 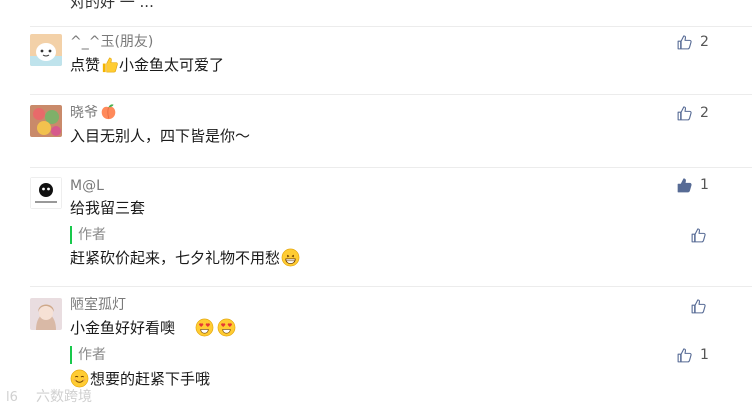 I want to click on watermark: l6 六数跨境, so click(x=49, y=396).